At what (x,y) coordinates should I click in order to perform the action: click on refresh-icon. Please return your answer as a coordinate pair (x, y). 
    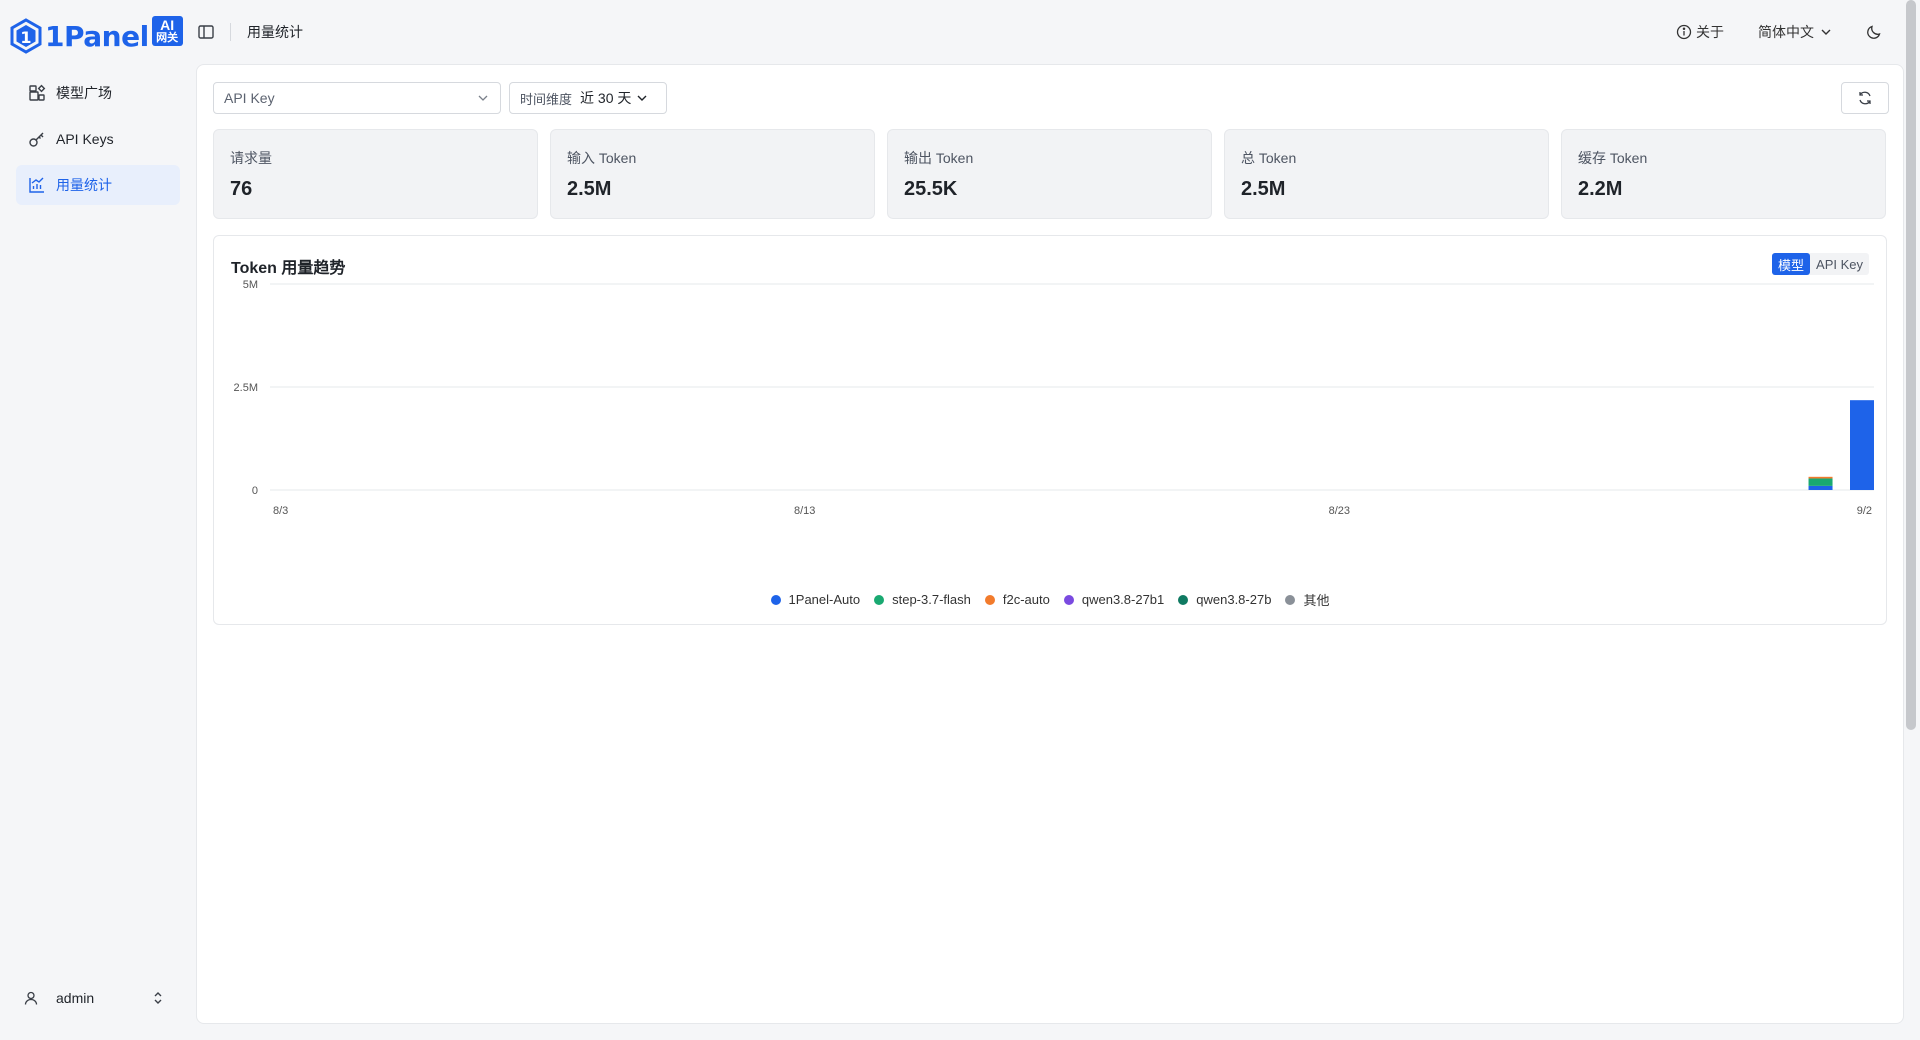
    Looking at the image, I should click on (1865, 98).